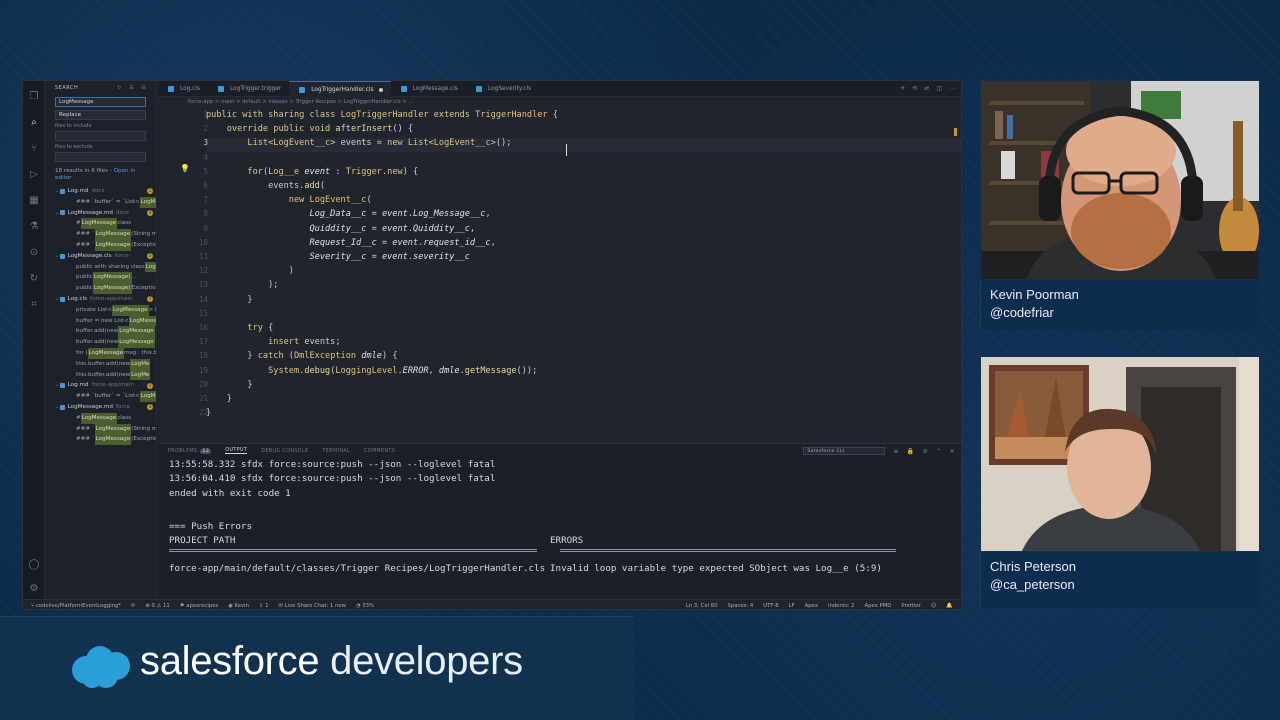 This screenshot has width=1280, height=720. Describe the element at coordinates (100, 213) in the screenshot. I see `search-result-file: ⌄ LogMessage.md docs 3` at that location.